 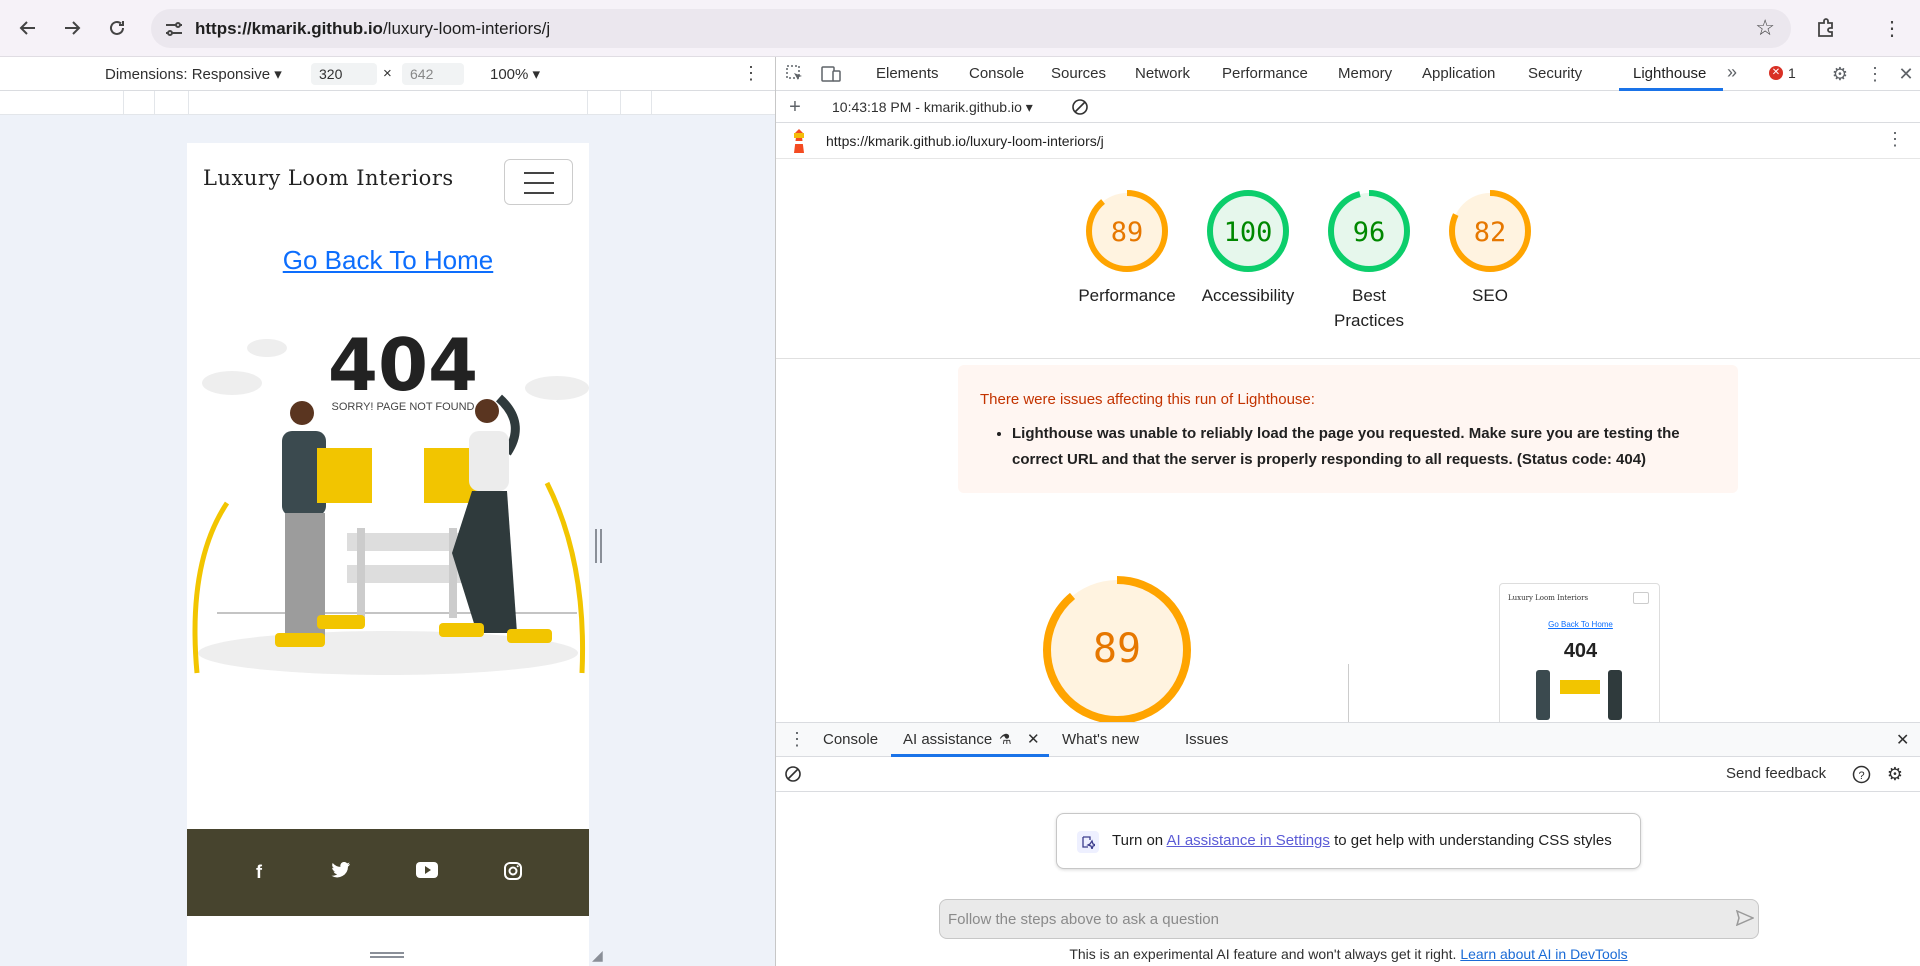 I want to click on error-count: 1, so click(x=1792, y=73).